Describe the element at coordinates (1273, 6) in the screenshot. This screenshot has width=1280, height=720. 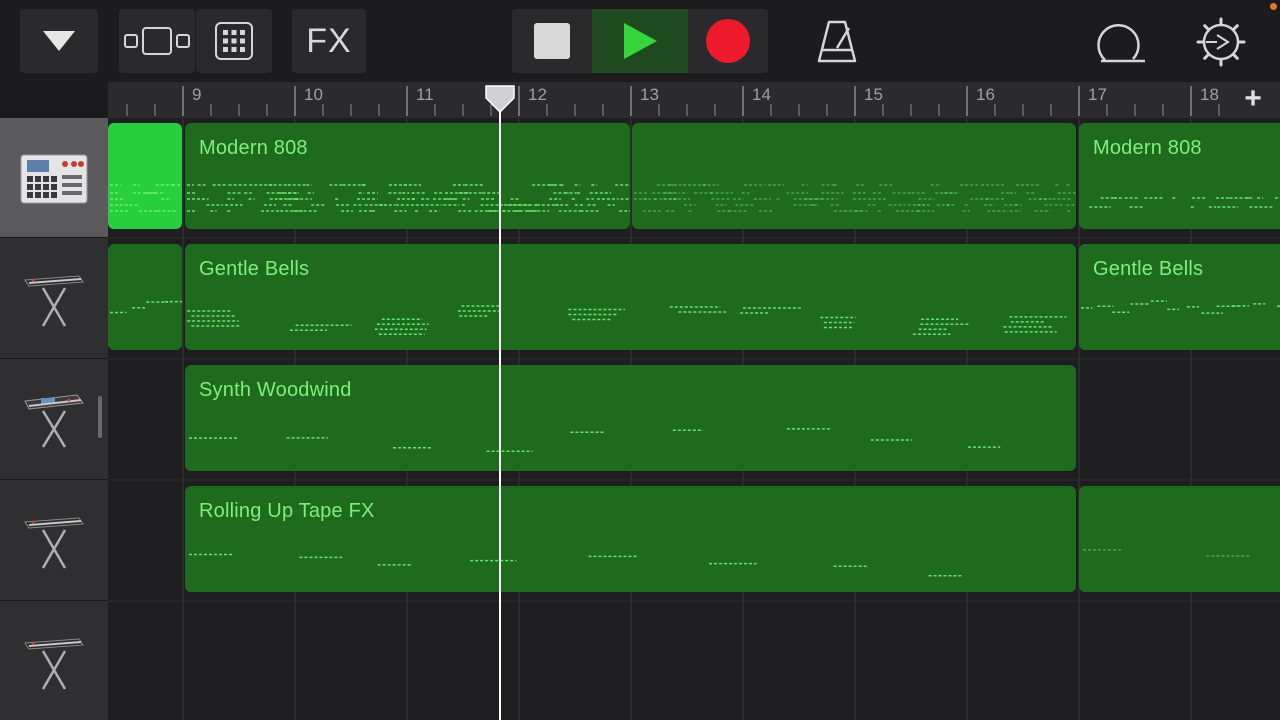
I see `notification-dot` at that location.